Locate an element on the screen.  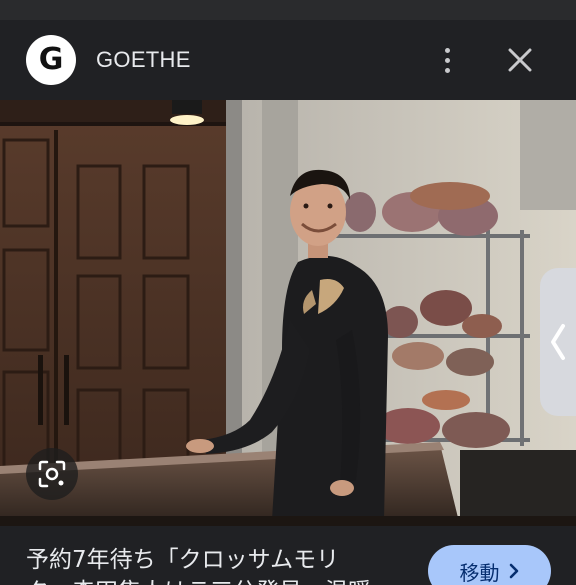
visit-button: 移動 is located at coordinates (489, 565).